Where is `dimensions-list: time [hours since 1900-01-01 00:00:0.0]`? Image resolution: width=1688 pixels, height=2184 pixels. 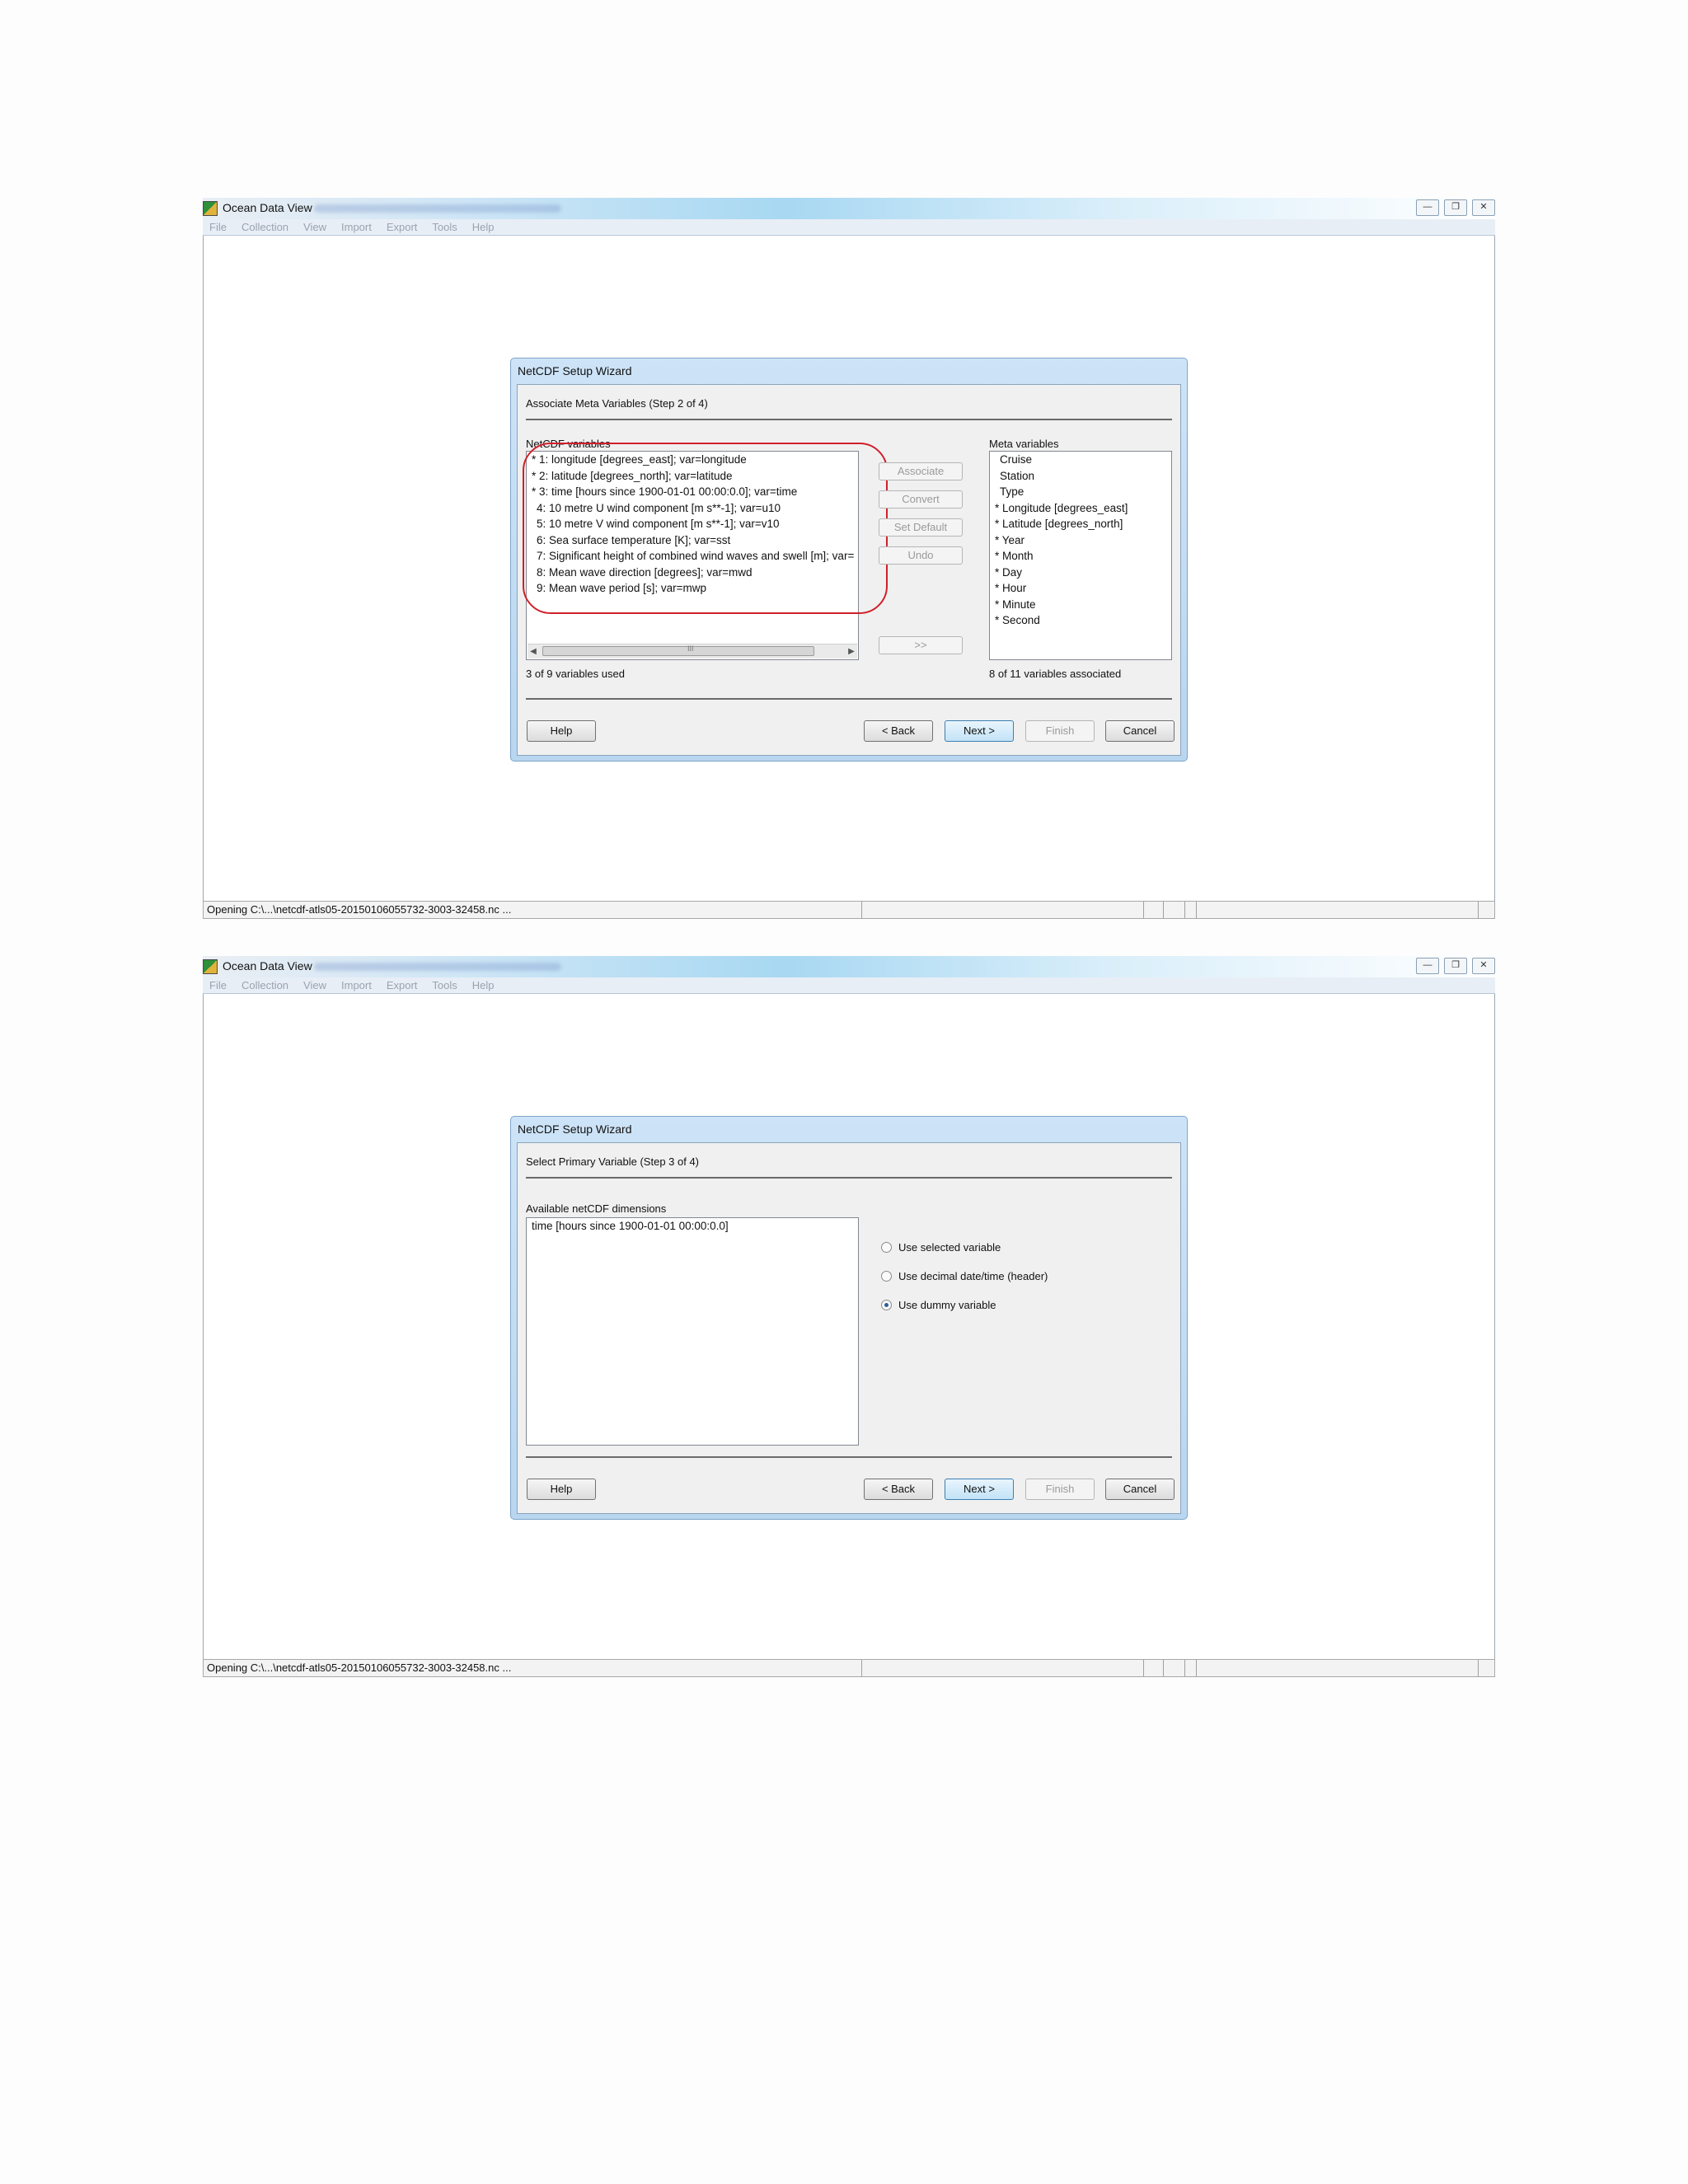
dimensions-list: time [hours since 1900-01-01 00:00:0.0] is located at coordinates (692, 1331).